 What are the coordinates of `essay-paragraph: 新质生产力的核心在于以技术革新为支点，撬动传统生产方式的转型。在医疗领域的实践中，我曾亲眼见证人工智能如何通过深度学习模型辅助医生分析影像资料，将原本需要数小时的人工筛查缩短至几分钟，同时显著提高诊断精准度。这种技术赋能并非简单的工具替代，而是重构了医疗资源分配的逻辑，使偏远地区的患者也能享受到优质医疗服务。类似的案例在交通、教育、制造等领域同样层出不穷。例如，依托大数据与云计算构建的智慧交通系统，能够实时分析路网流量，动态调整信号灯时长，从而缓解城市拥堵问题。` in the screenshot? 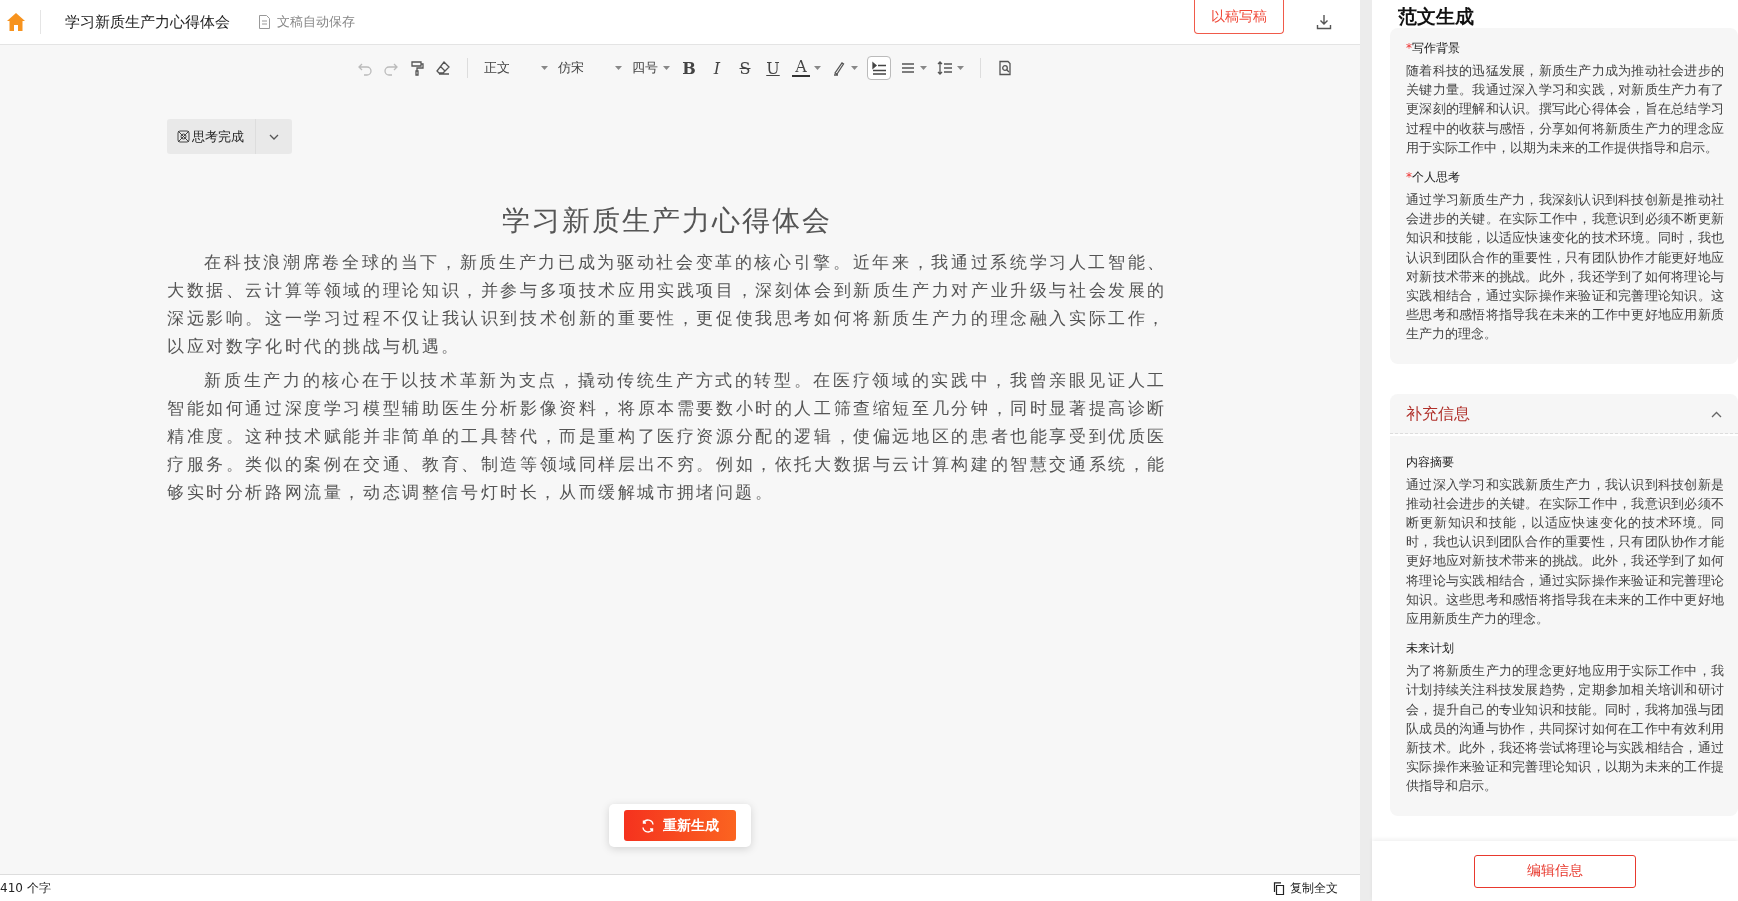 It's located at (667, 436).